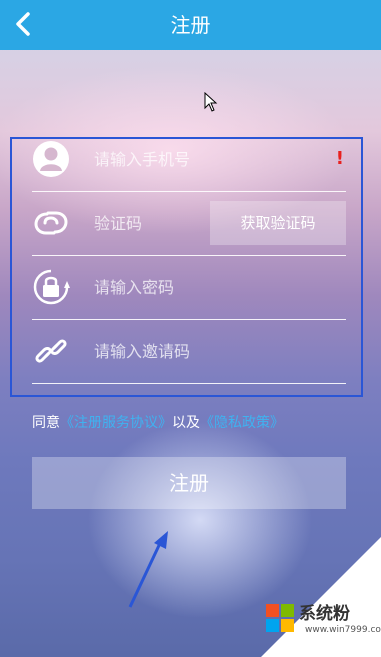 The image size is (381, 657). Describe the element at coordinates (46, 423) in the screenshot. I see `agreement-prefix: 同意` at that location.